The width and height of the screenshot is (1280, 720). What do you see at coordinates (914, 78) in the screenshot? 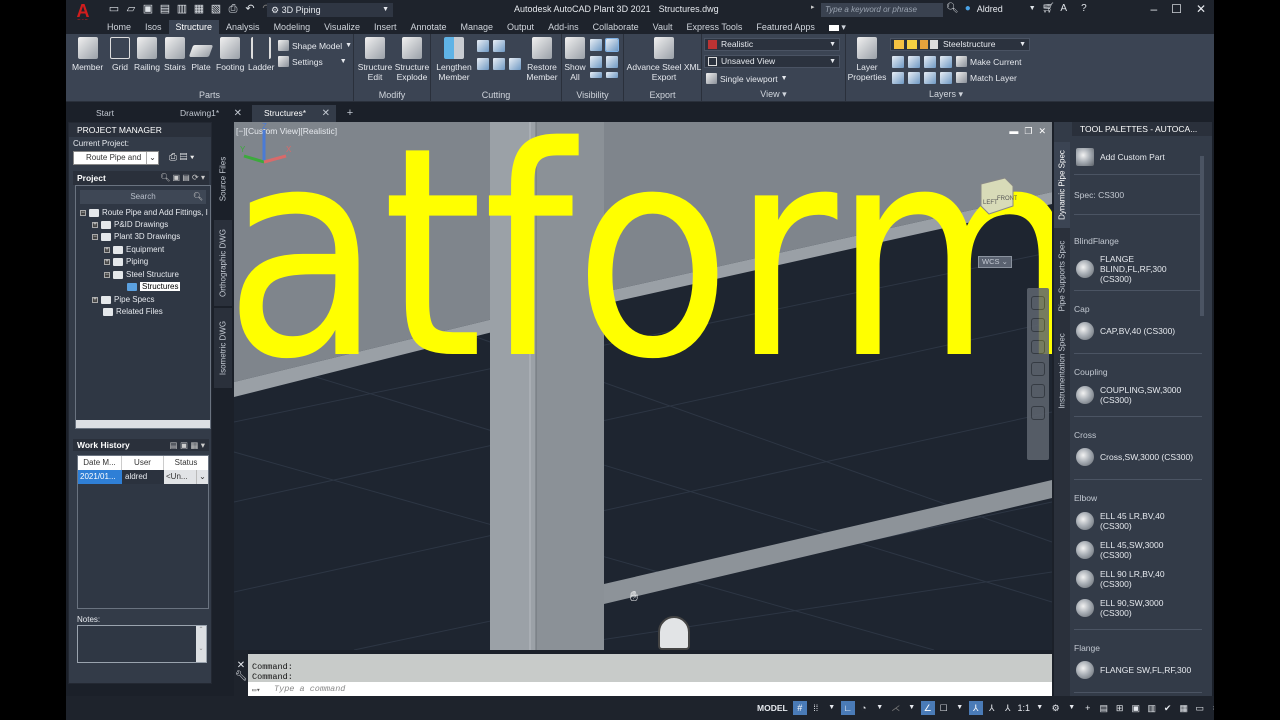
I see `layer-unisolate-icon` at bounding box center [914, 78].